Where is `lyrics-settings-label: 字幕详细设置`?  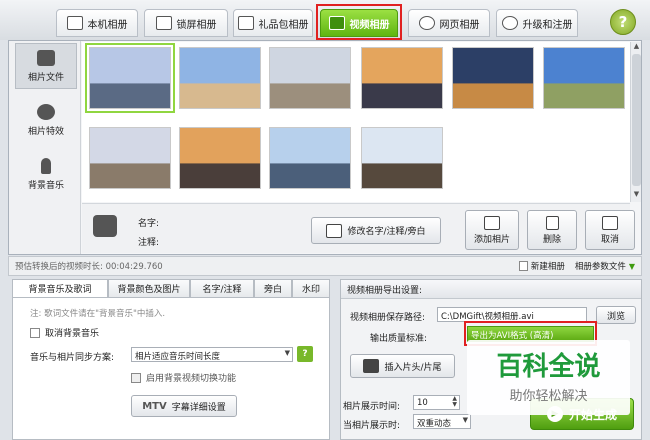 lyrics-settings-label: 字幕详细设置 is located at coordinates (198, 407).